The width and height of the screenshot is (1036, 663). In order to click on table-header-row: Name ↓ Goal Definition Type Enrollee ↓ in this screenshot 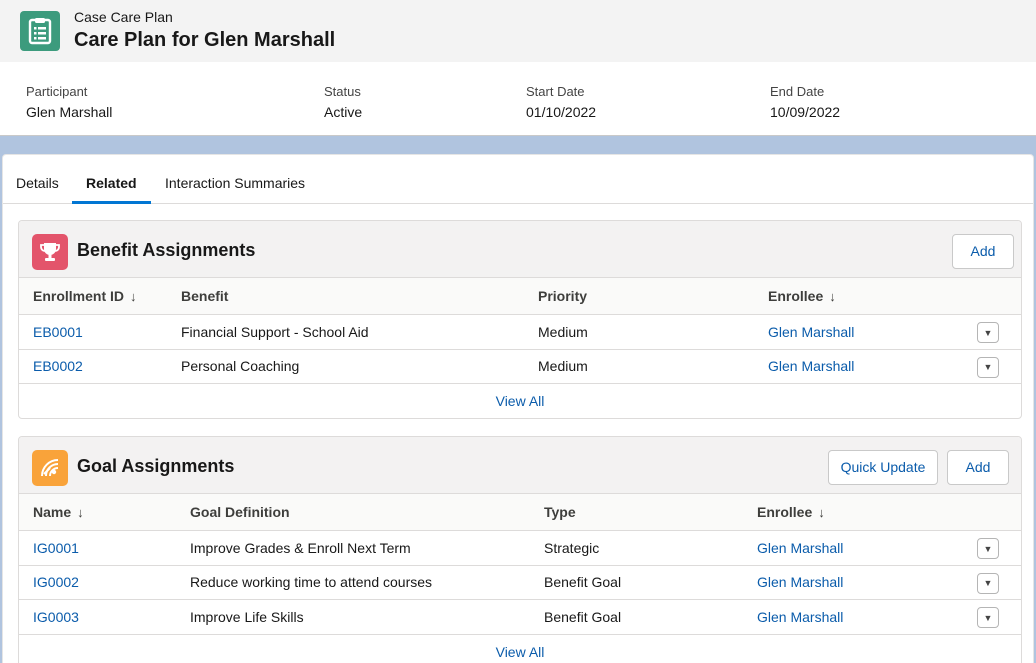, I will do `click(520, 512)`.